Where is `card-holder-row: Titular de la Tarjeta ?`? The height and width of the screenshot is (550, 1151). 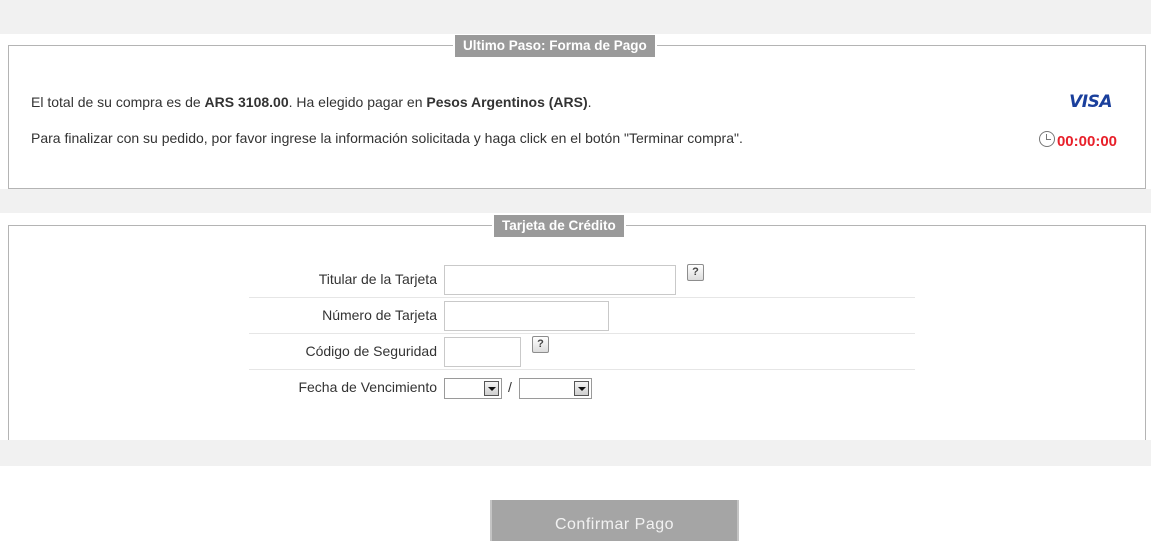
card-holder-row: Titular de la Tarjeta ? is located at coordinates (582, 280).